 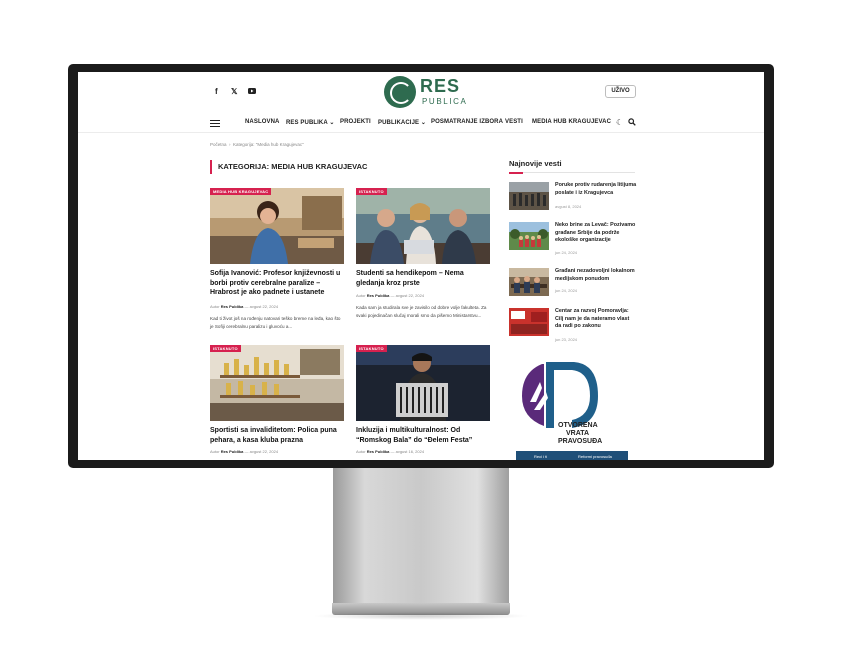 What do you see at coordinates (277, 226) in the screenshot?
I see `article-thumbnail: MEDIA HUB KRAGUJEVAC` at bounding box center [277, 226].